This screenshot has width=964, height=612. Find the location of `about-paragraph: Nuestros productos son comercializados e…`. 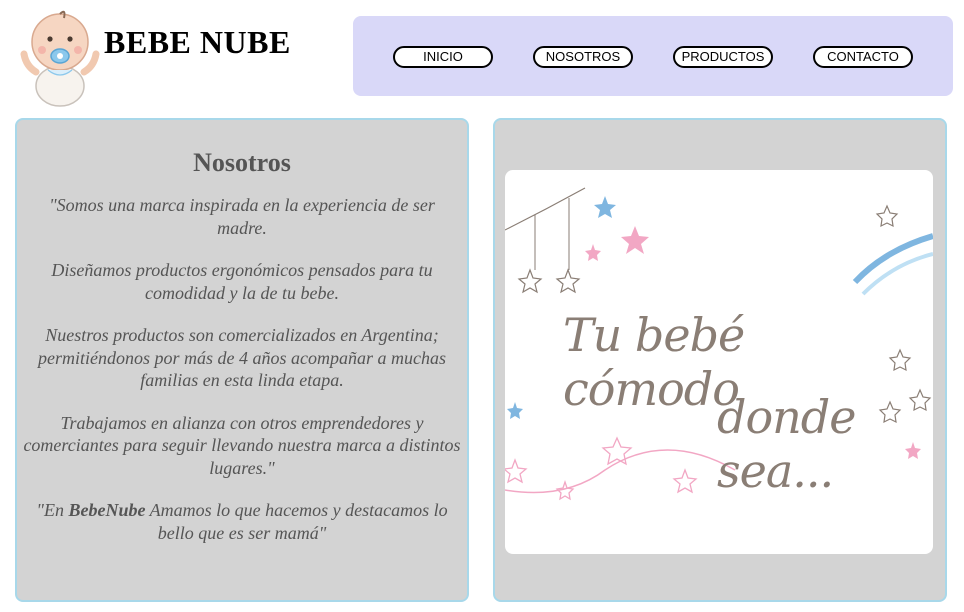

about-paragraph: Nuestros productos son comercializados e… is located at coordinates (242, 357).